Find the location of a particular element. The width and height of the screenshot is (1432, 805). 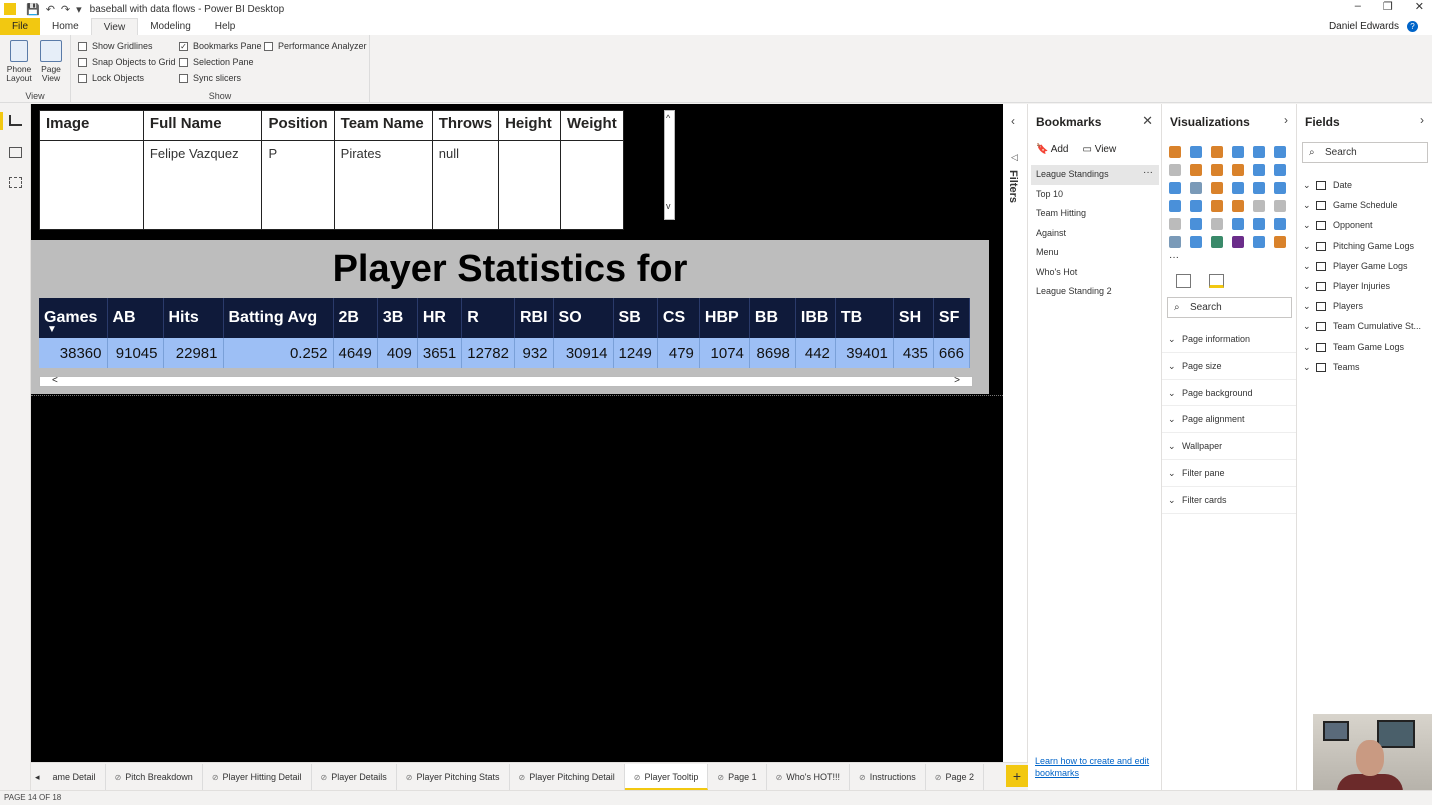

header-full-name: Full Name is located at coordinates (202, 125).